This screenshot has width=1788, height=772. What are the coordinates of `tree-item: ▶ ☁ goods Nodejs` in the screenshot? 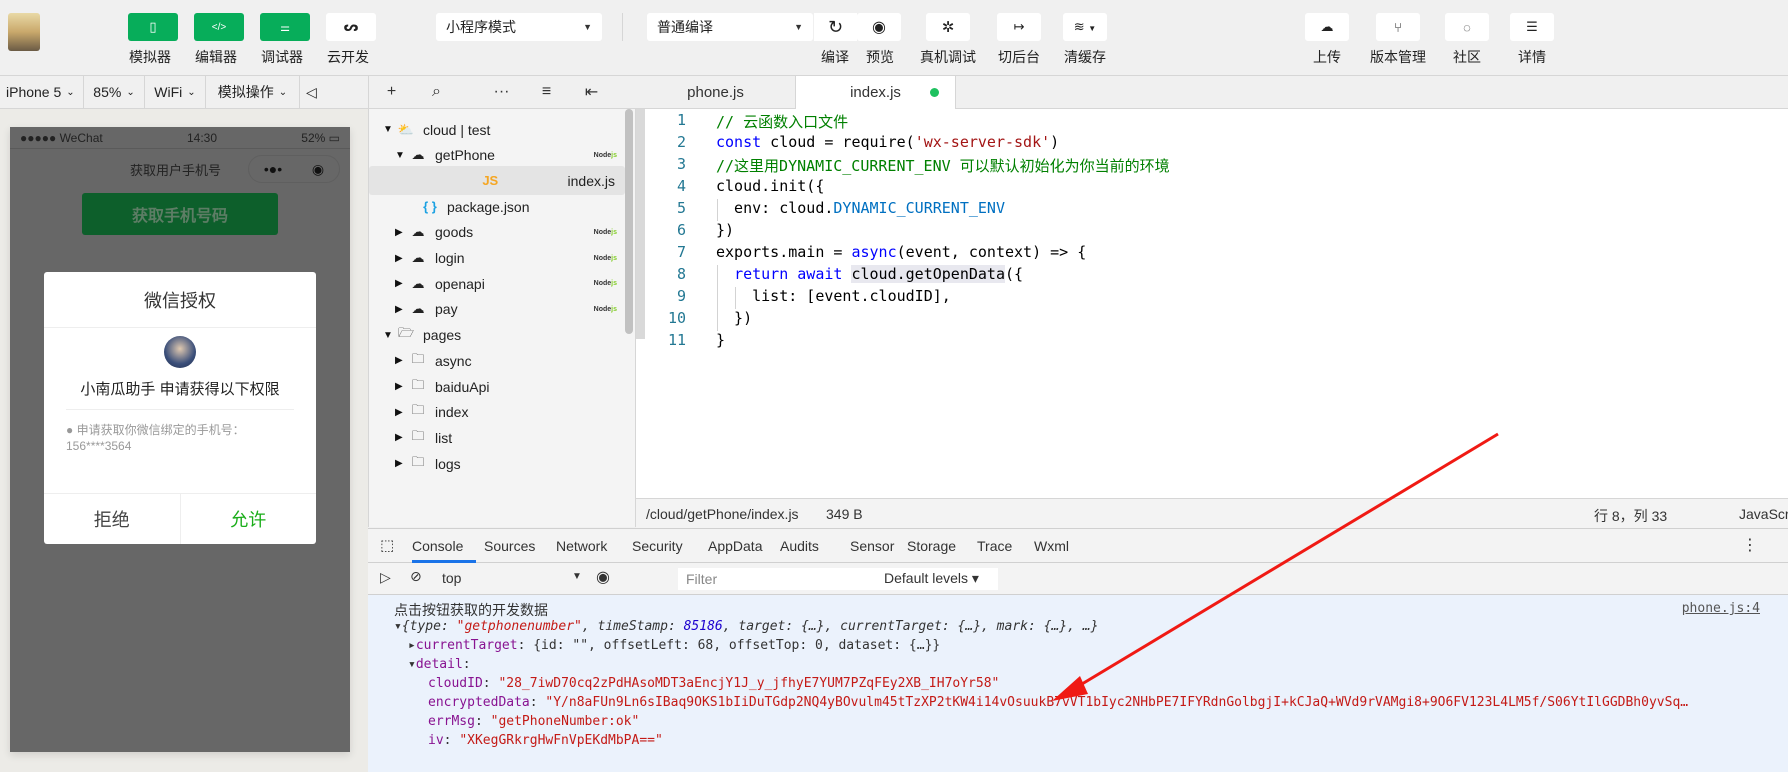 It's located at (497, 232).